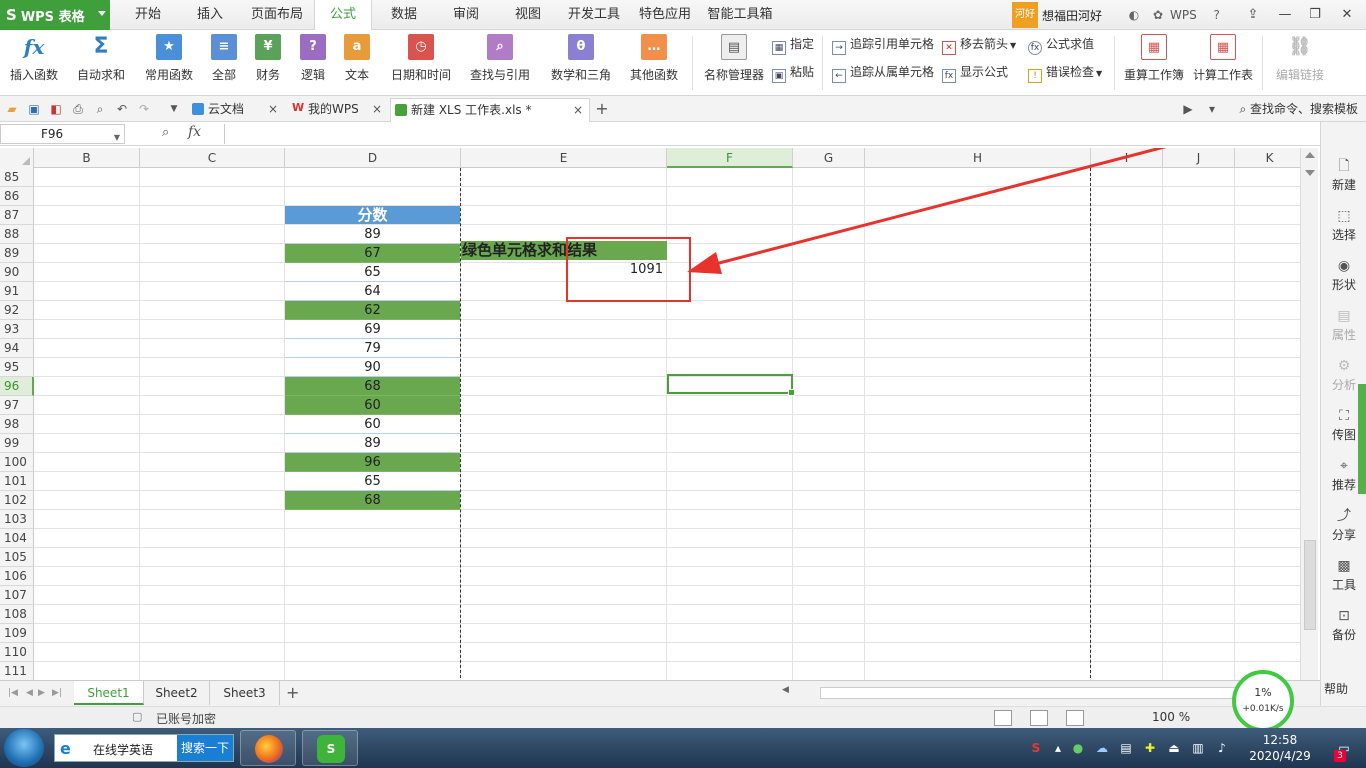 This screenshot has height=768, width=1366. What do you see at coordinates (1212, 109) in the screenshot?
I see `layout-icon: ▾` at bounding box center [1212, 109].